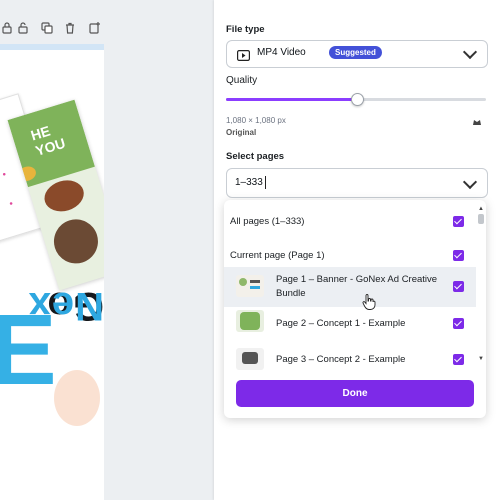 This screenshot has width=500, height=500. I want to click on scrollbar-thumb, so click(481, 219).